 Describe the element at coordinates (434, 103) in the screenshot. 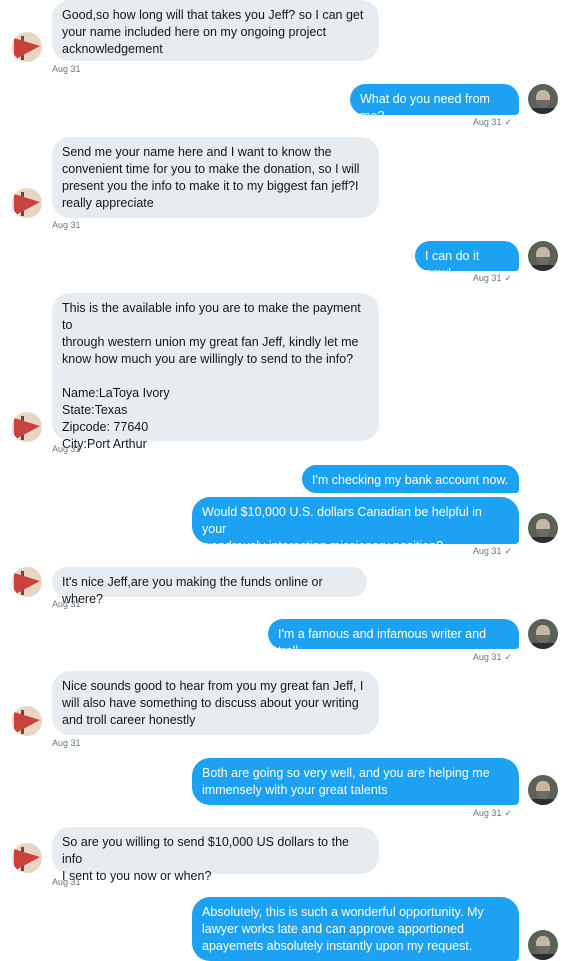

I see `outgoing-message: What do you need from me?` at that location.